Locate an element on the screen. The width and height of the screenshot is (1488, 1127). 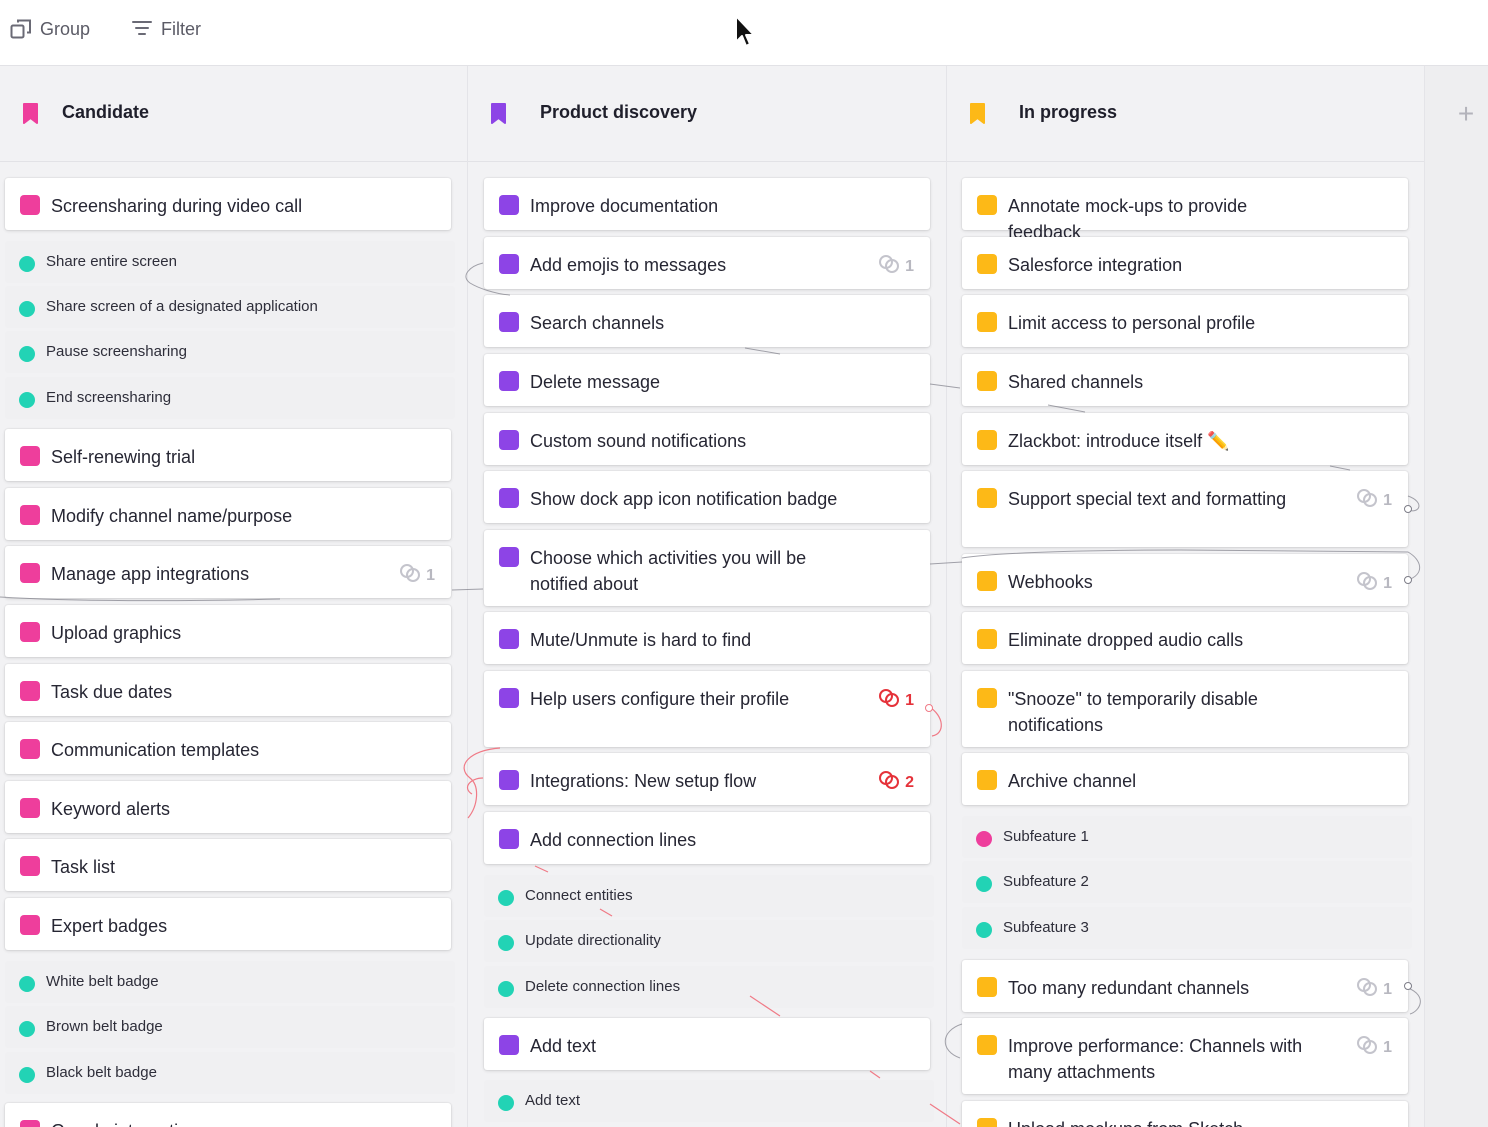
filter-label: Filter is located at coordinates (181, 28).